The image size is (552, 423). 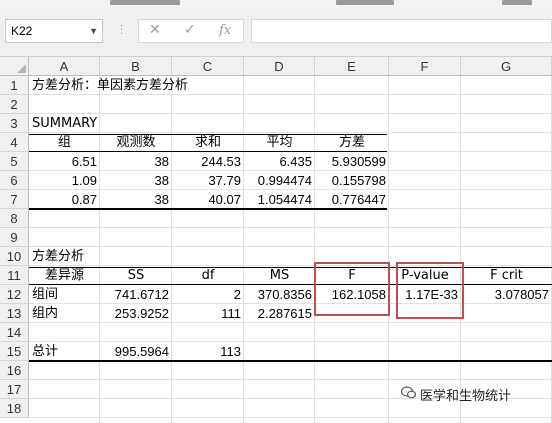 I want to click on row-header: 13, so click(x=14, y=313).